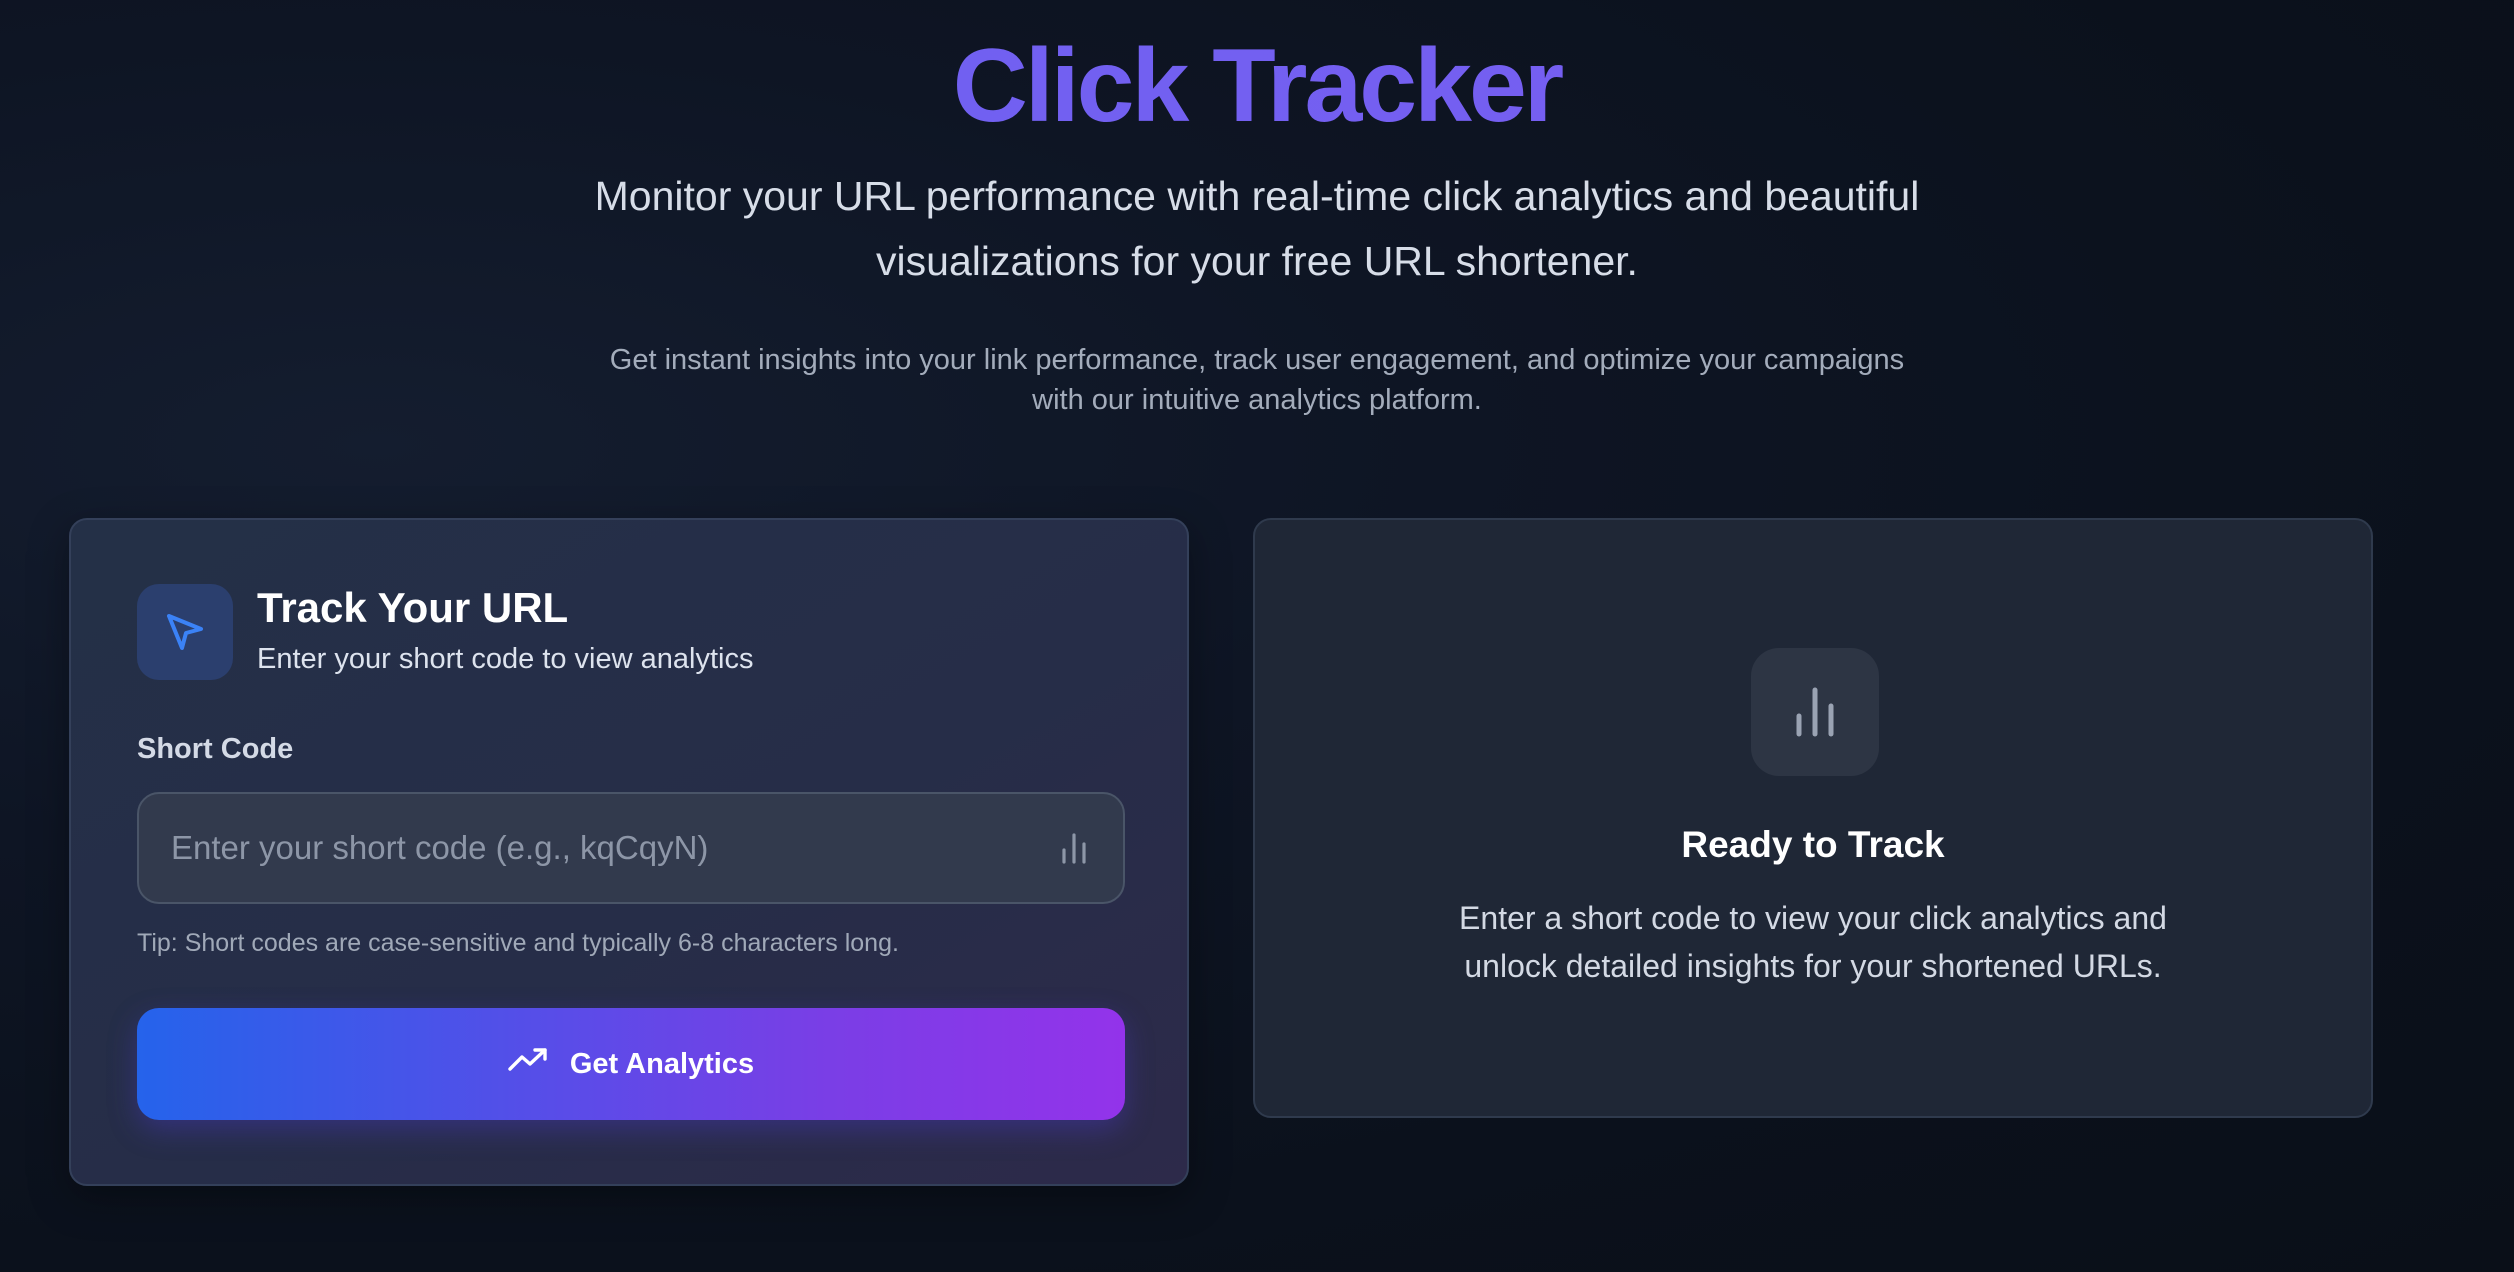 Image resolution: width=2514 pixels, height=1272 pixels. What do you see at coordinates (579, 848) in the screenshot?
I see `short-code-input` at bounding box center [579, 848].